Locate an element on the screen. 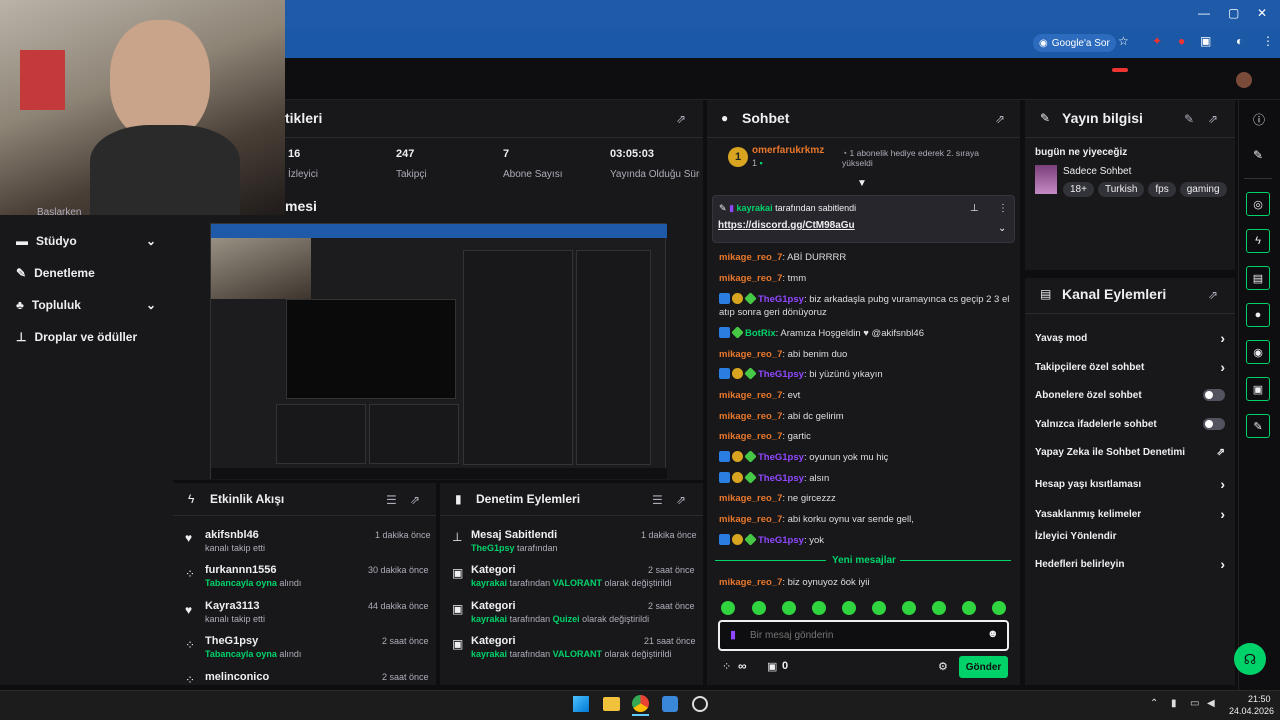 This screenshot has width=1280, height=720. feed-user: akifsnbl46 is located at coordinates (232, 535).